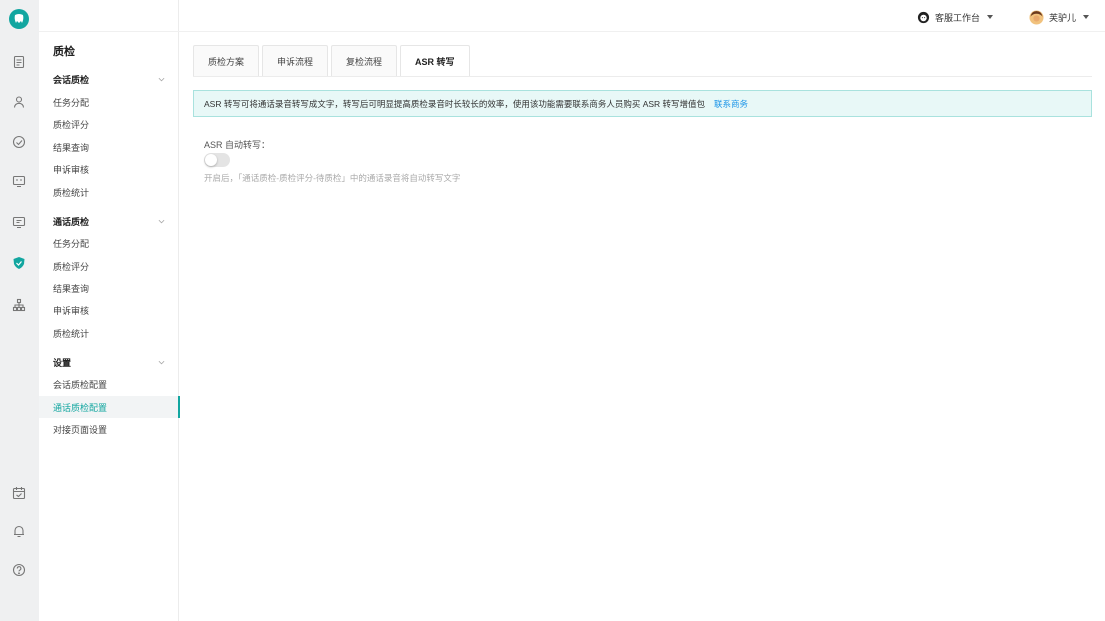  I want to click on top-header: 客服工作台 芙驴儿, so click(572, 16).